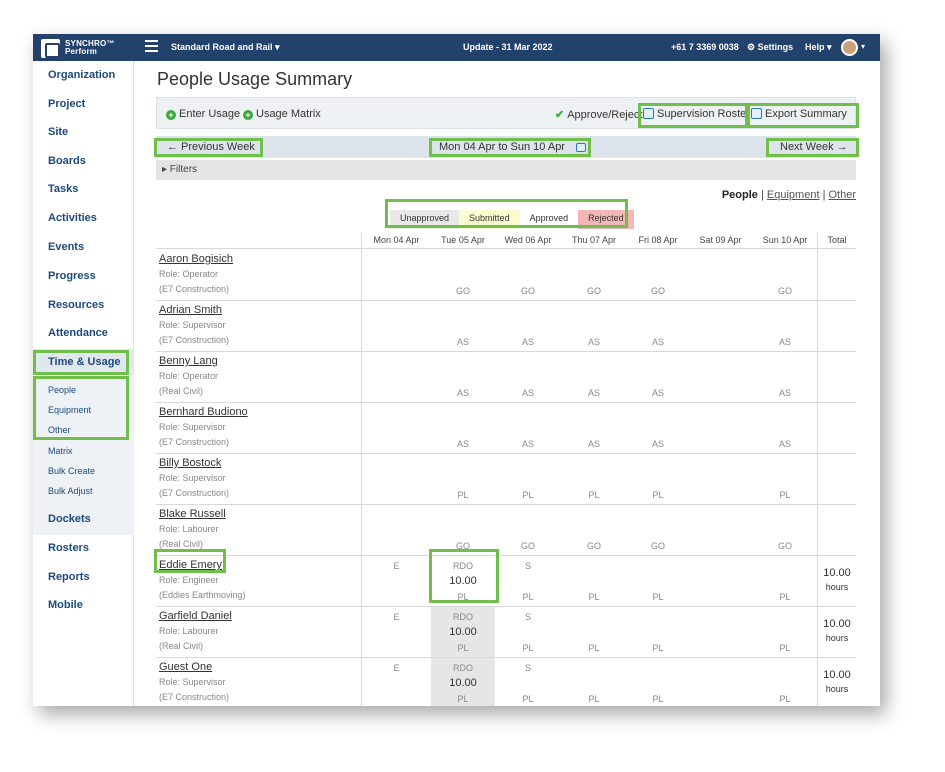  Describe the element at coordinates (211, 147) in the screenshot. I see `previous-week-button: ← Previous Week` at that location.